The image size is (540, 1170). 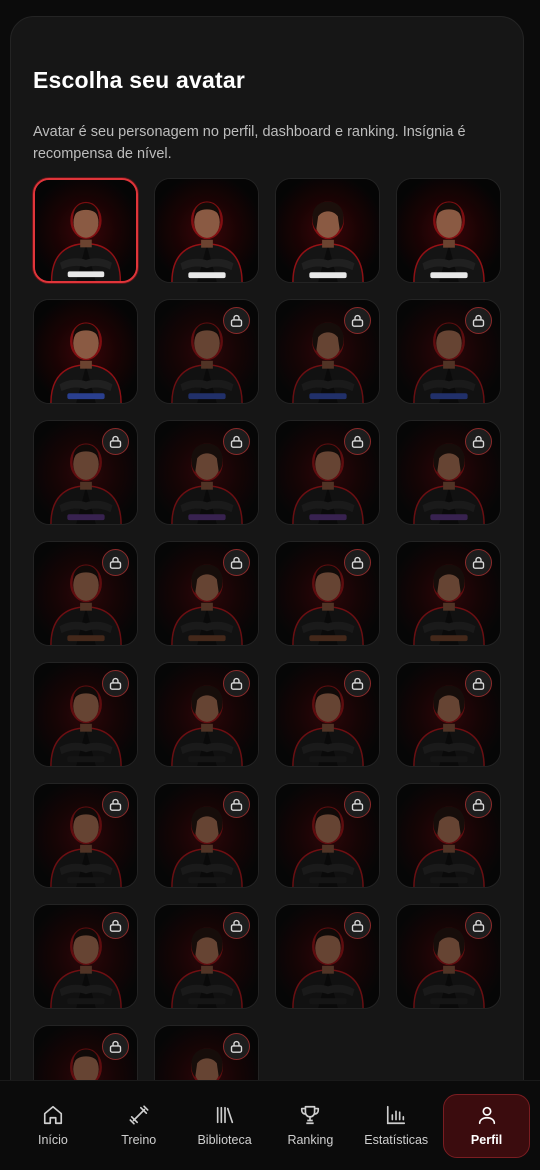 I want to click on nav-item-inicio: Início, so click(x=53, y=1126).